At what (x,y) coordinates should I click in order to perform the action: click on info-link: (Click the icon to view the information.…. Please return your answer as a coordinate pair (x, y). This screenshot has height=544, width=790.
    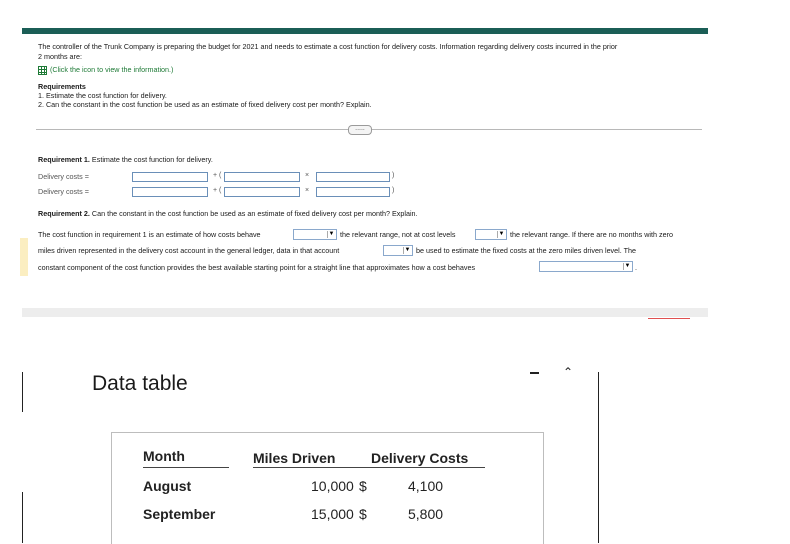
    Looking at the image, I should click on (111, 70).